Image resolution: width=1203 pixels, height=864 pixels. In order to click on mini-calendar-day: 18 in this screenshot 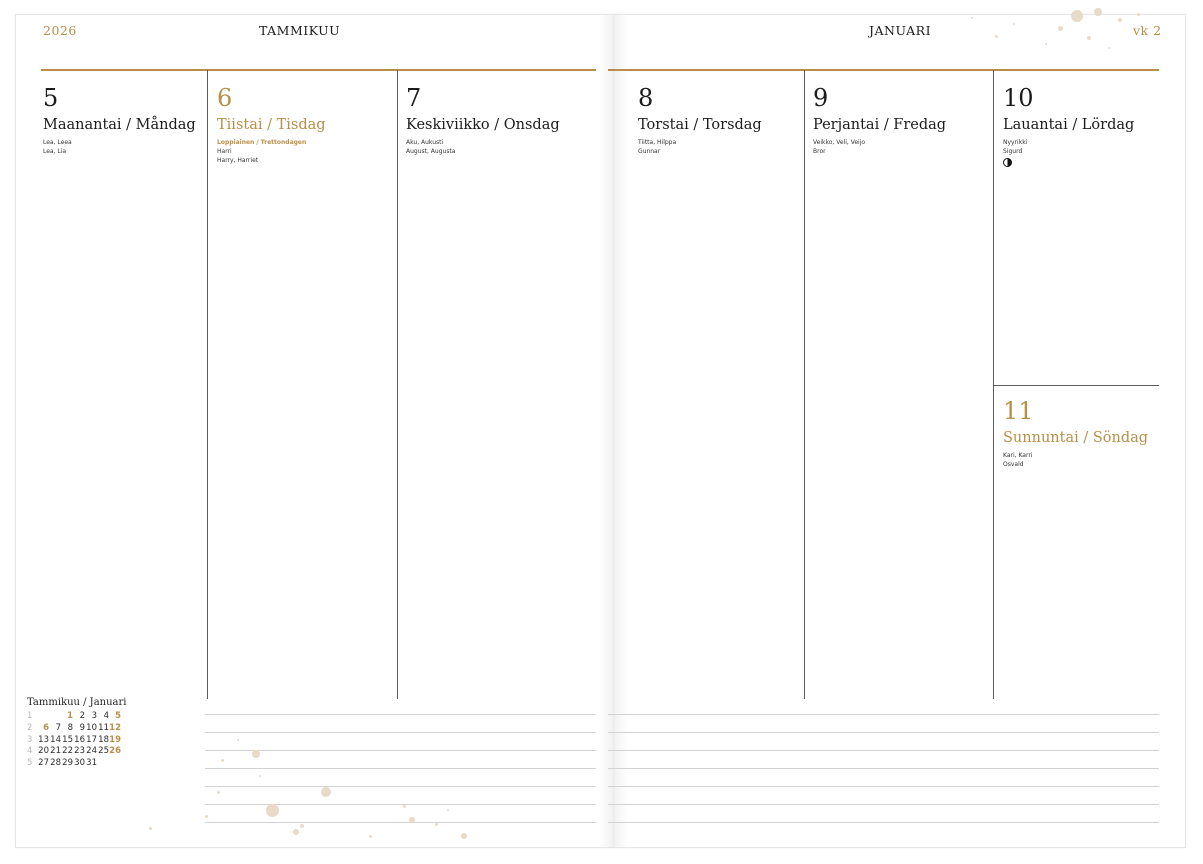, I will do `click(103, 739)`.